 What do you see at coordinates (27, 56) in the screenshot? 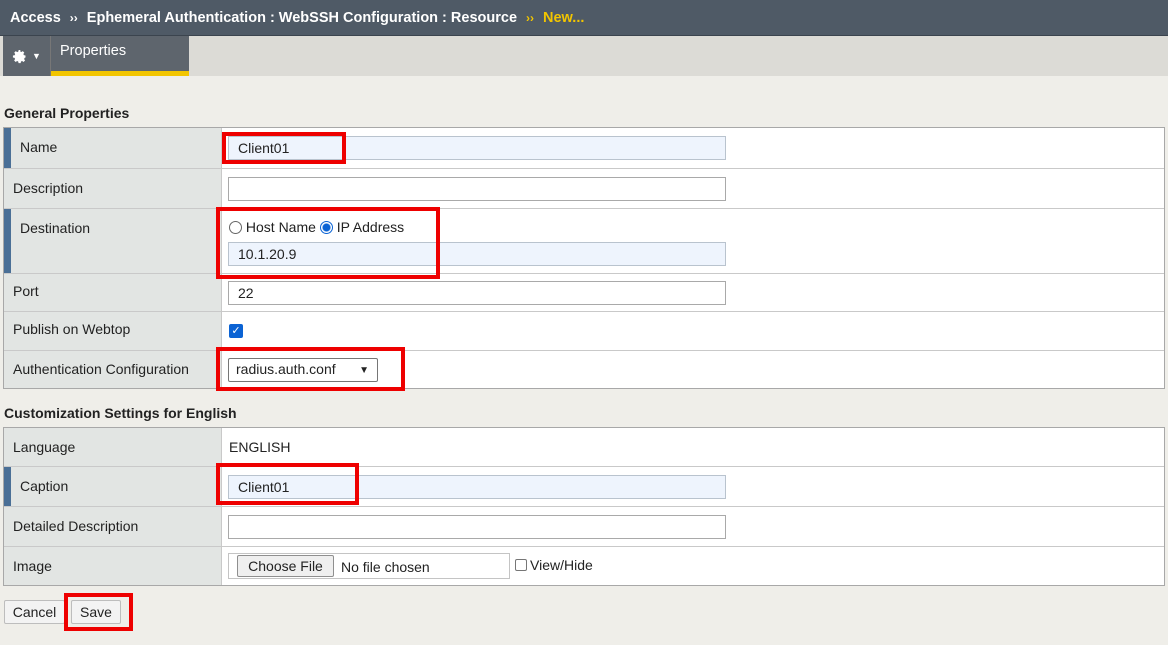
I see `settings-menu-button: ▼` at bounding box center [27, 56].